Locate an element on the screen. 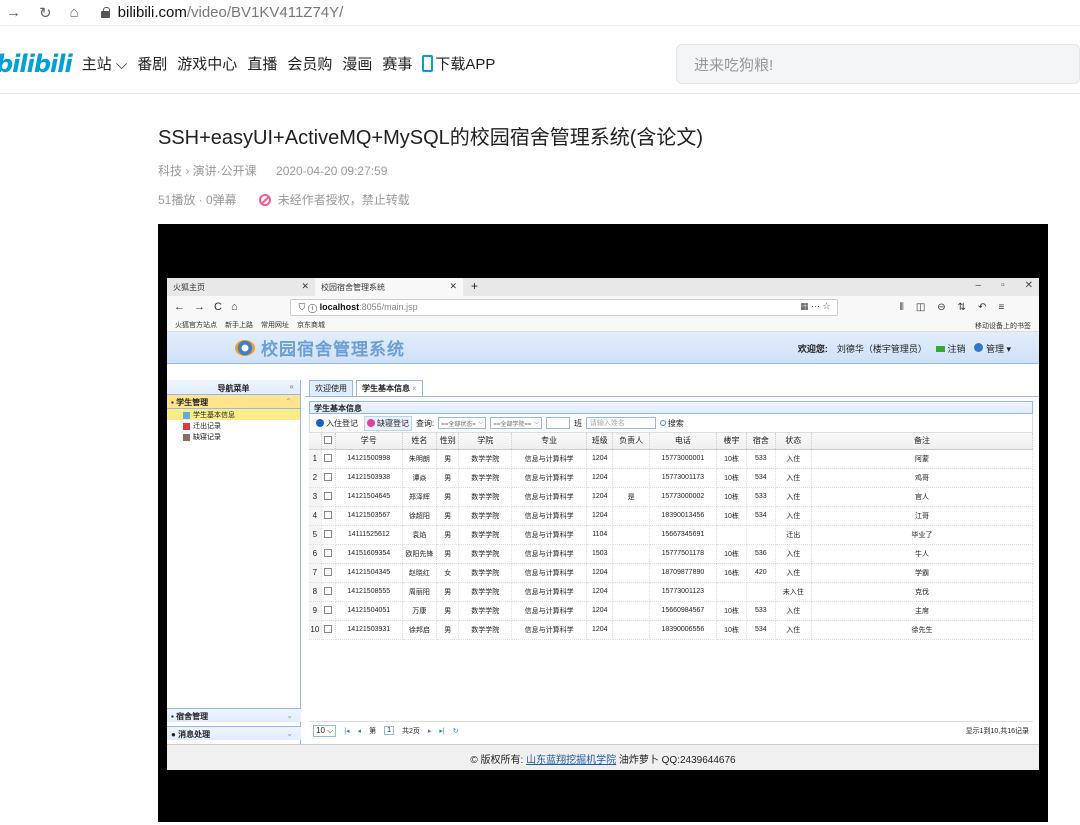 This screenshot has width=1080, height=825. table-cell: 1204 is located at coordinates (600, 573).